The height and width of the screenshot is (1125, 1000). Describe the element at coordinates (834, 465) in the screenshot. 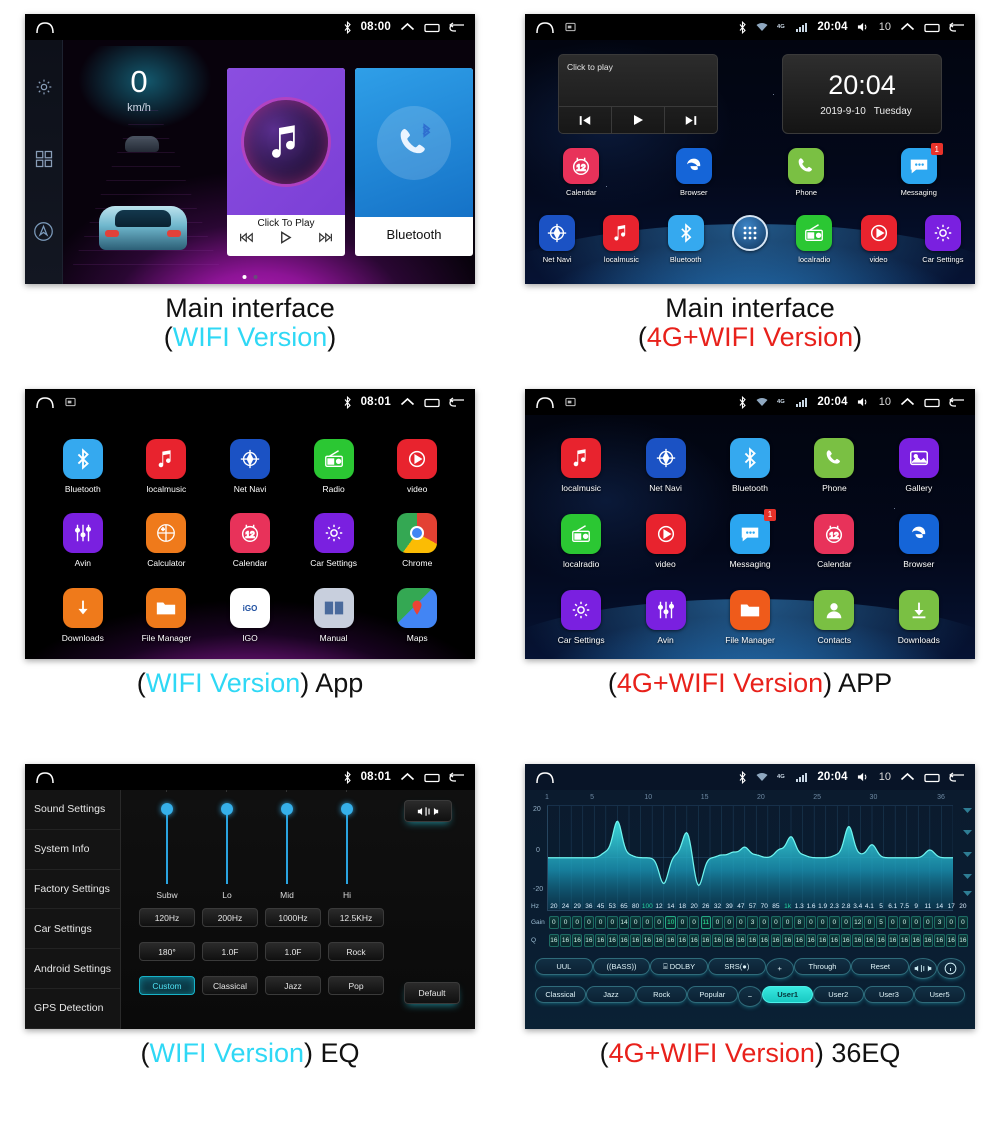

I see `app-phone: Phone` at that location.